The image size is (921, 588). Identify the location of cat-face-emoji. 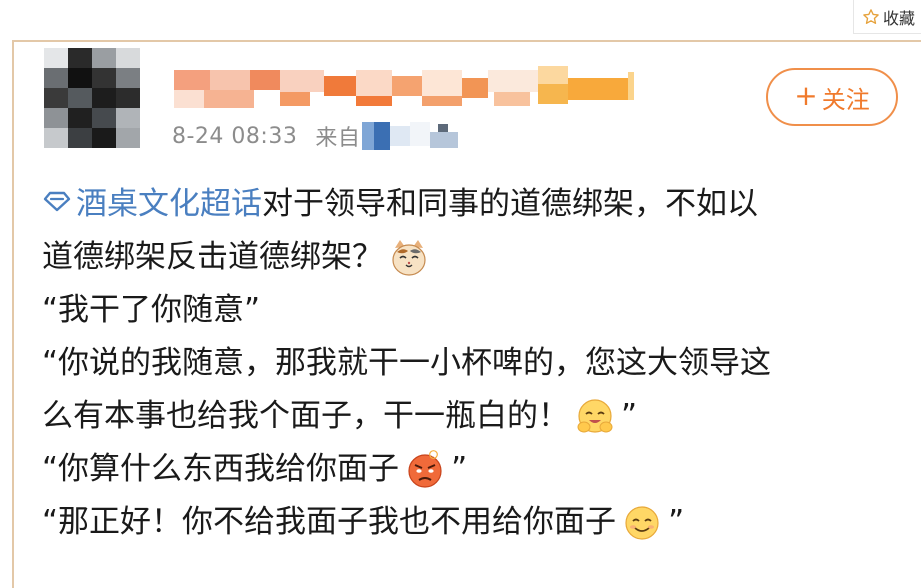
(409, 258).